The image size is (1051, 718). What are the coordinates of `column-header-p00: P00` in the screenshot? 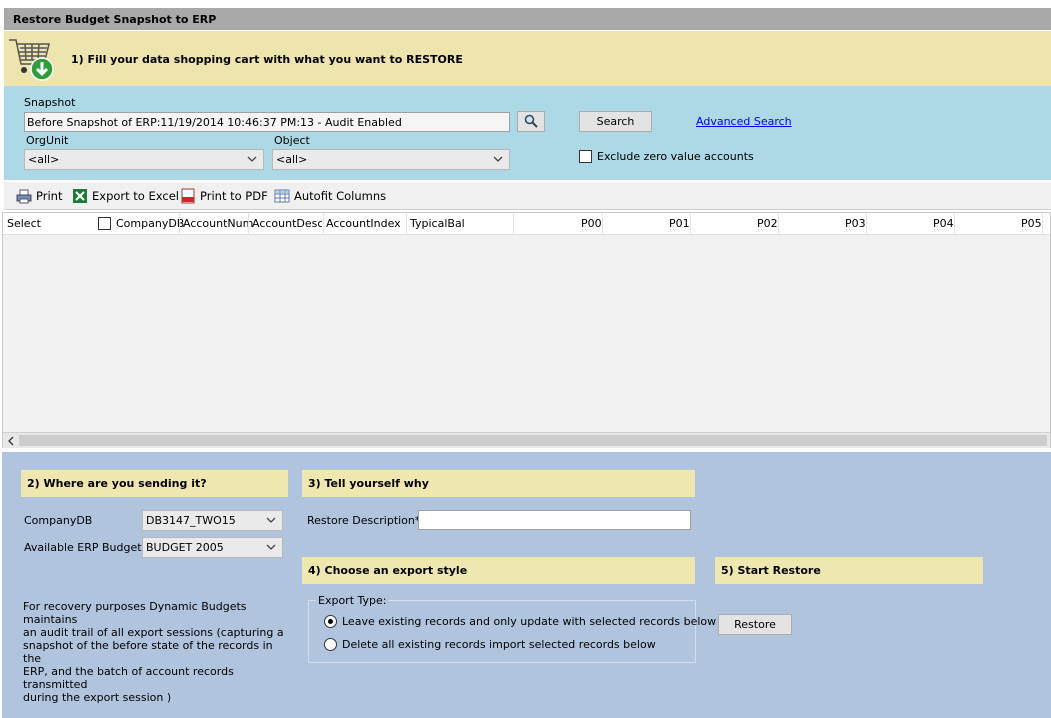 It's located at (591, 223).